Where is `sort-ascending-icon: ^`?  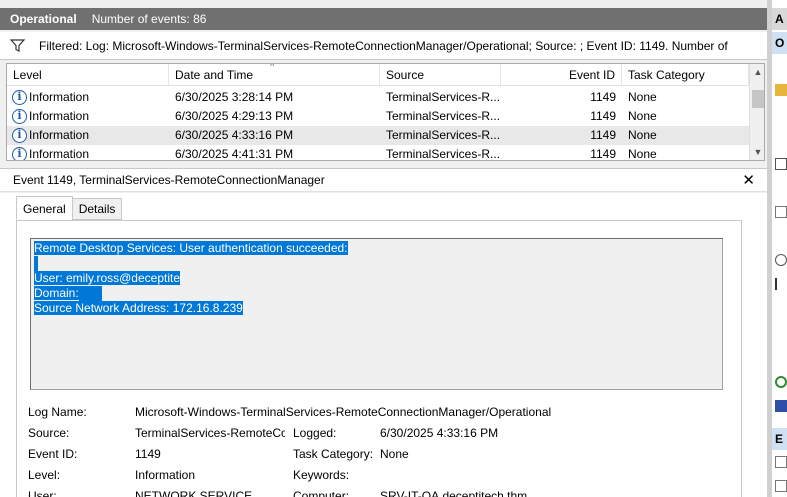
sort-ascending-icon: ^ is located at coordinates (272, 67).